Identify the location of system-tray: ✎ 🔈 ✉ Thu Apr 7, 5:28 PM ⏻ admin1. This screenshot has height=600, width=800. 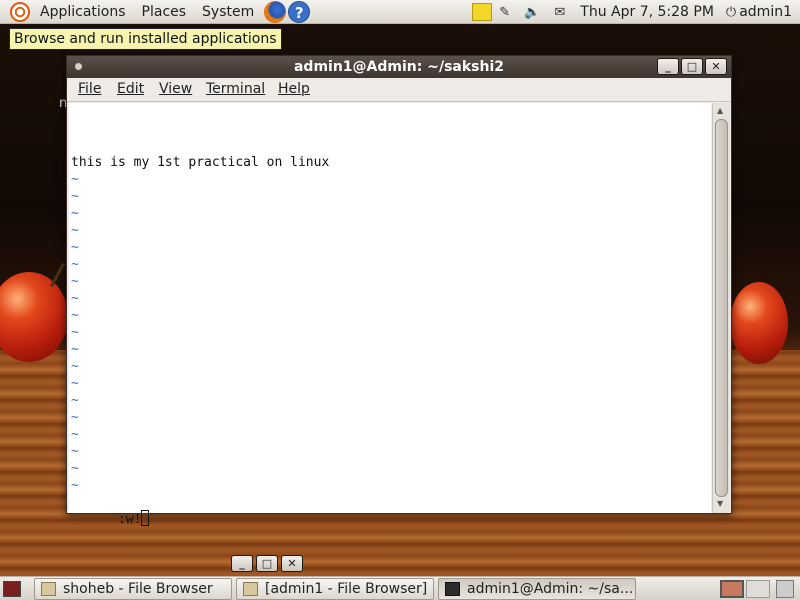
(636, 12).